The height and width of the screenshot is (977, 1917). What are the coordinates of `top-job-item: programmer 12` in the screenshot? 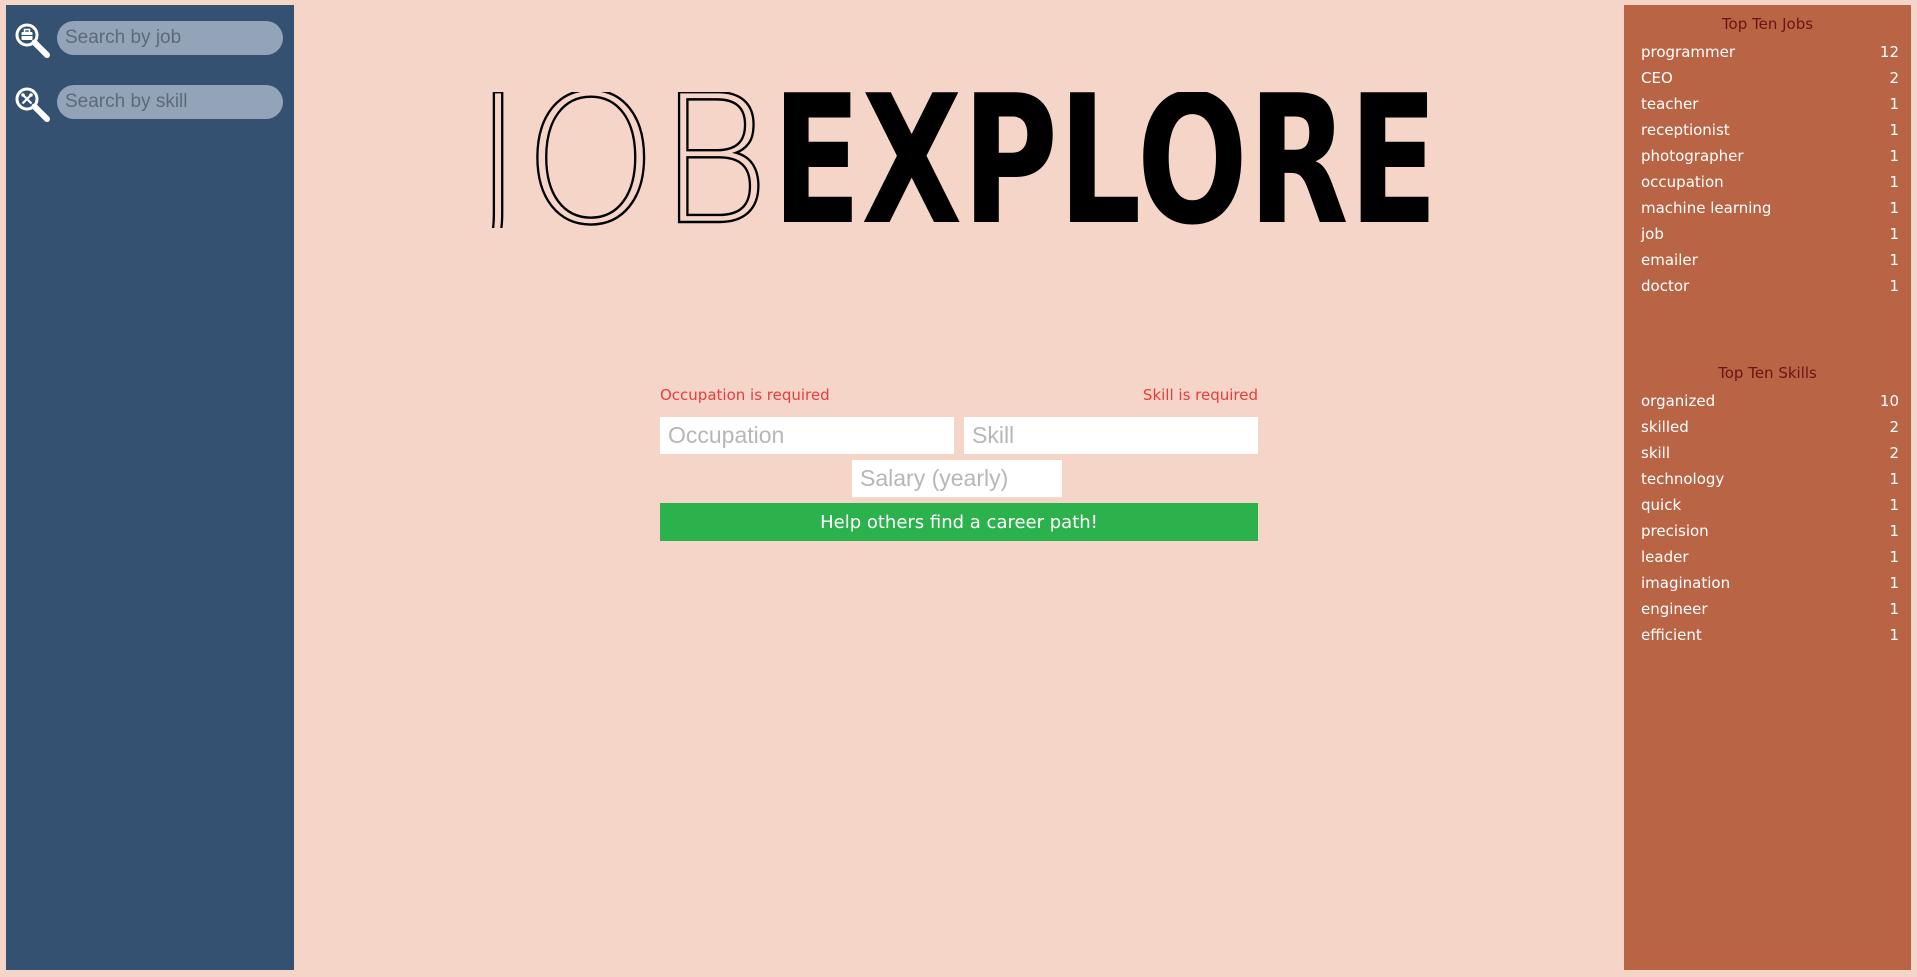 It's located at (1770, 52).